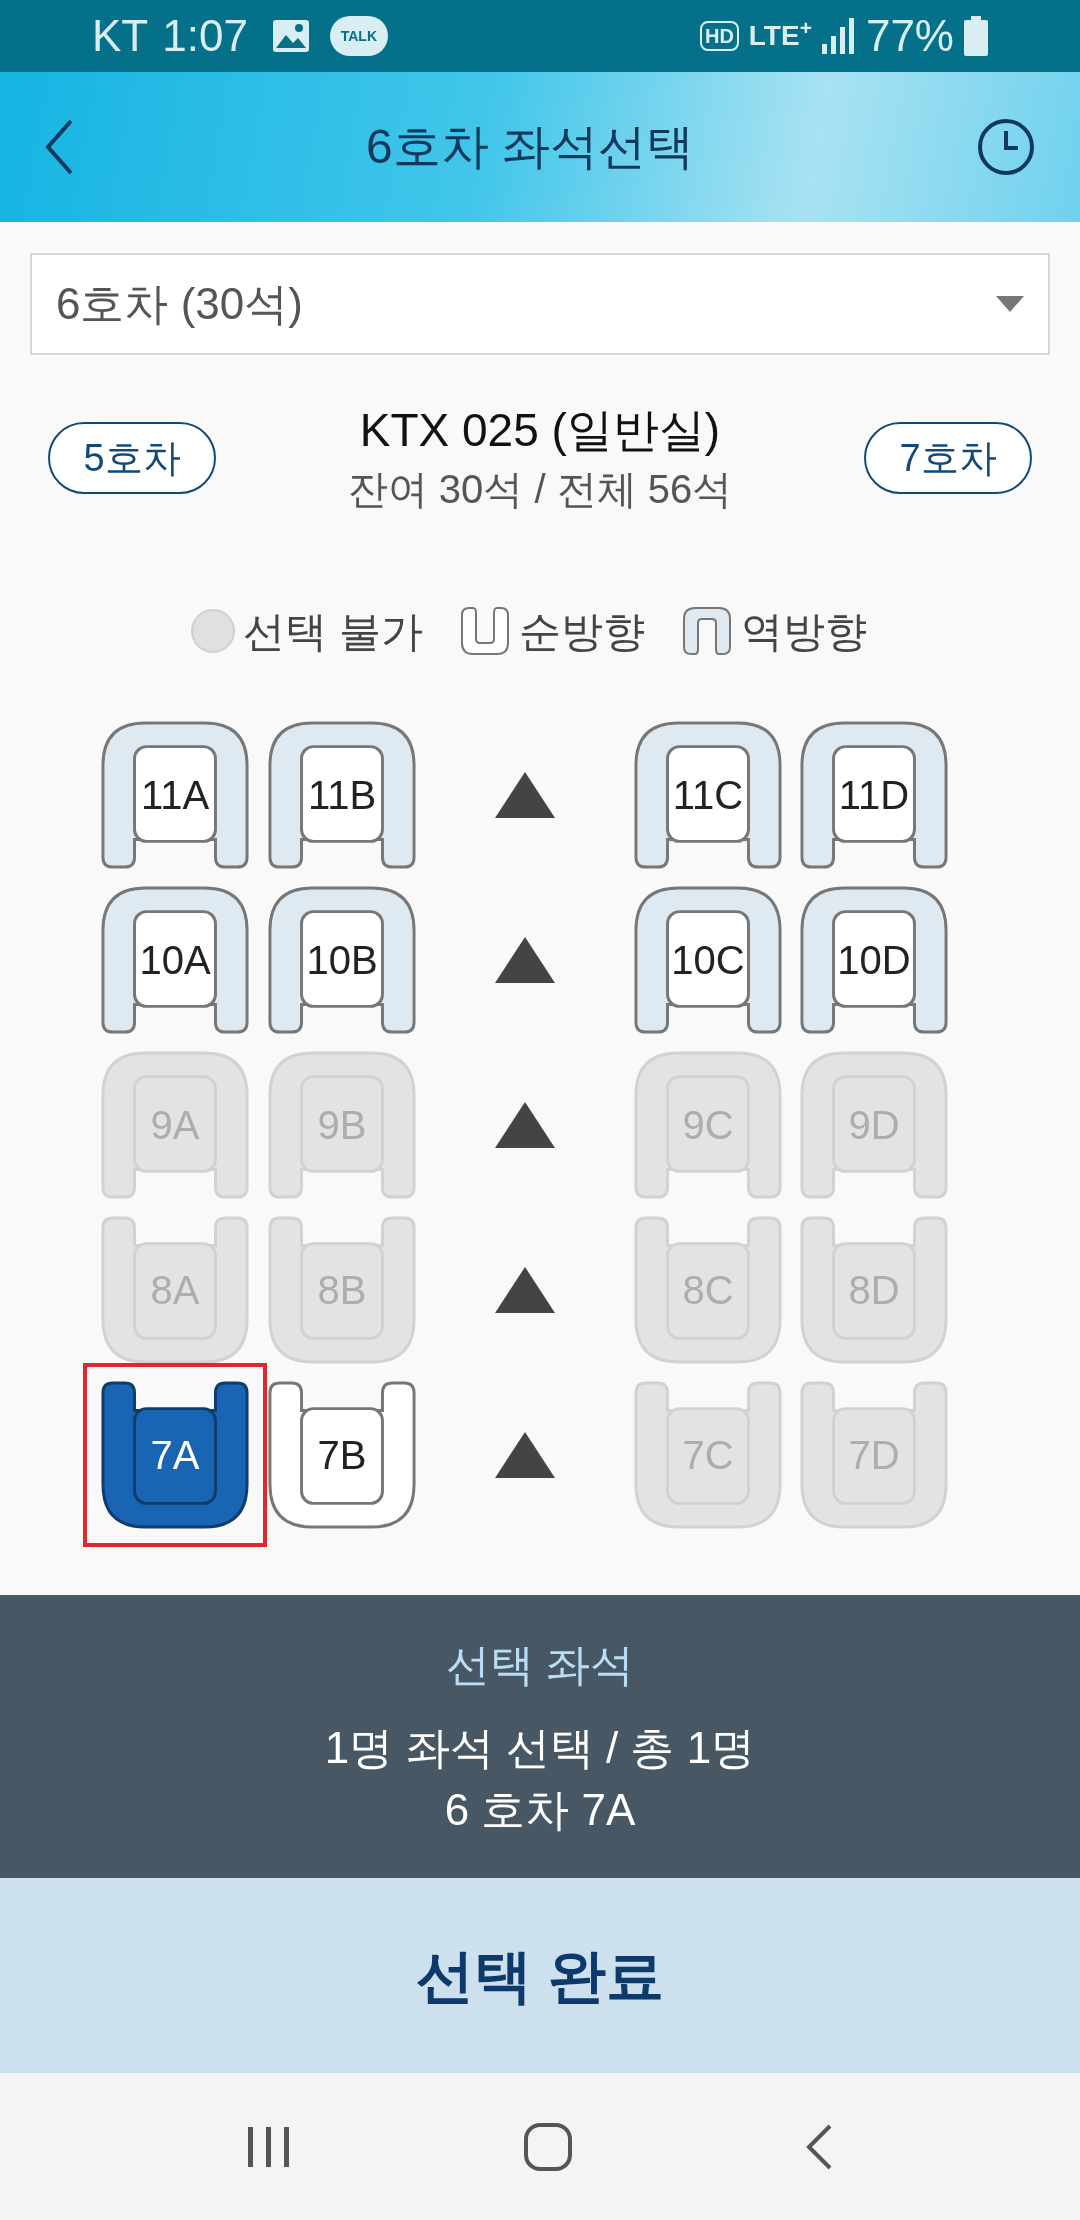  What do you see at coordinates (1006, 147) in the screenshot?
I see `history-button` at bounding box center [1006, 147].